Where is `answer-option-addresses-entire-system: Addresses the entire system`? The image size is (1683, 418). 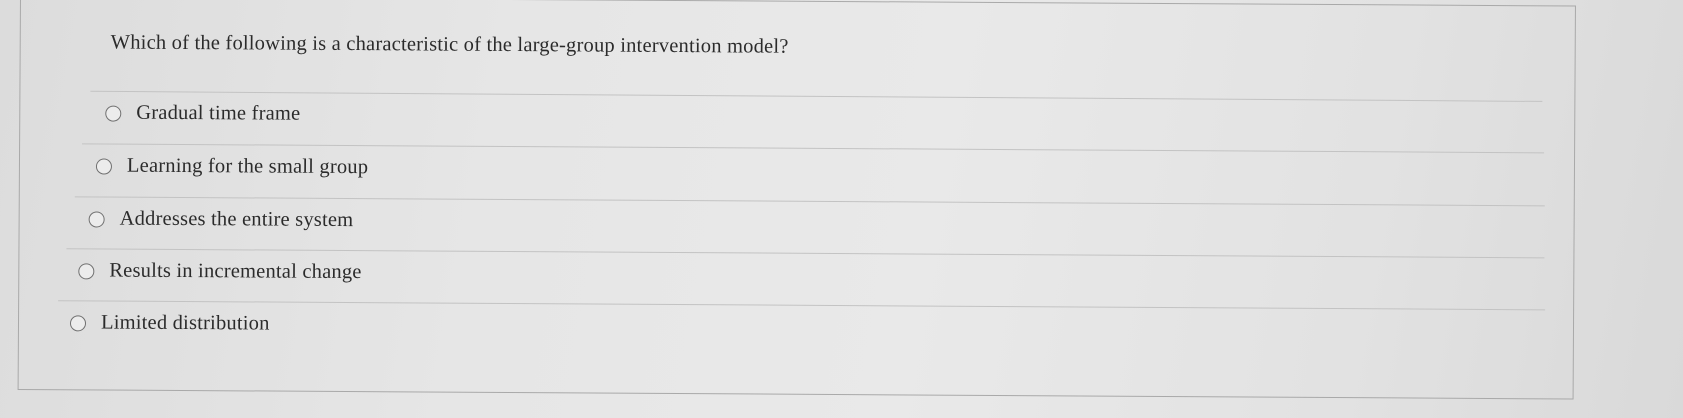 answer-option-addresses-entire-system: Addresses the entire system is located at coordinates (221, 219).